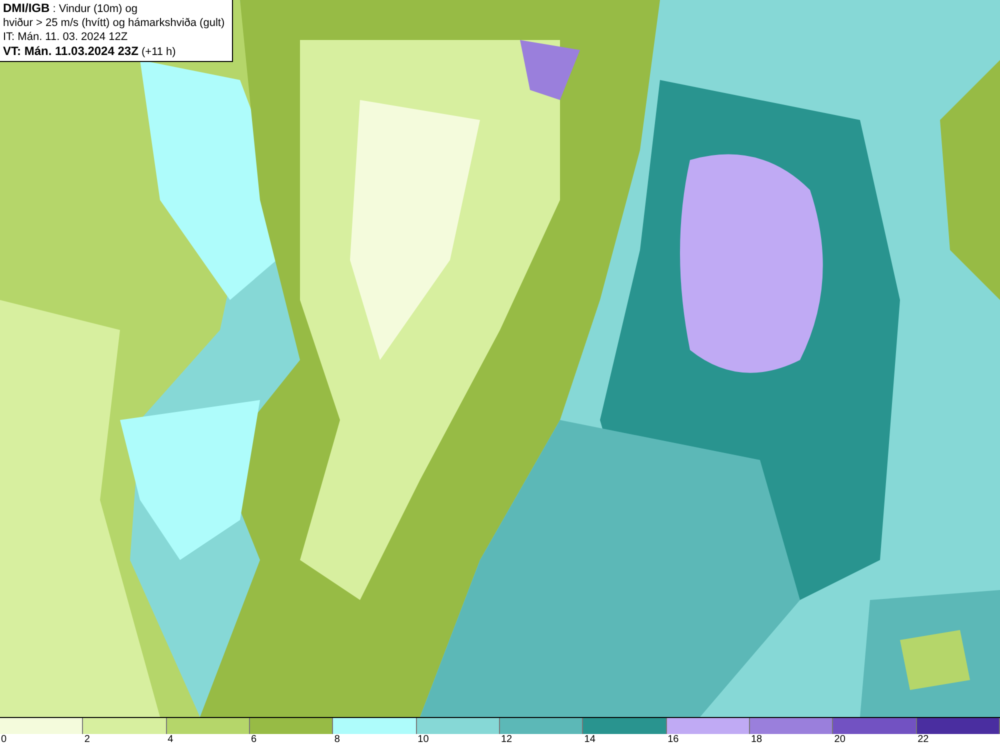 This screenshot has width=1000, height=747. I want to click on legend-label: 10, so click(422, 740).